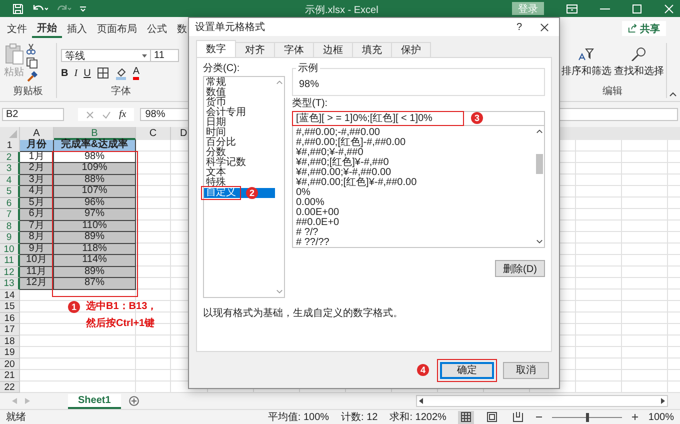 The height and width of the screenshot is (424, 680). What do you see at coordinates (10, 238) in the screenshot?
I see `row-header: 9` at bounding box center [10, 238].